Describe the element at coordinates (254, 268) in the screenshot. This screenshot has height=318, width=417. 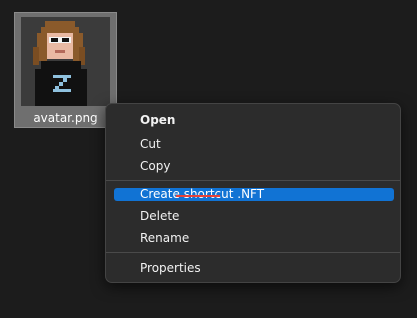
I see `menu-item-properties: Properties` at that location.